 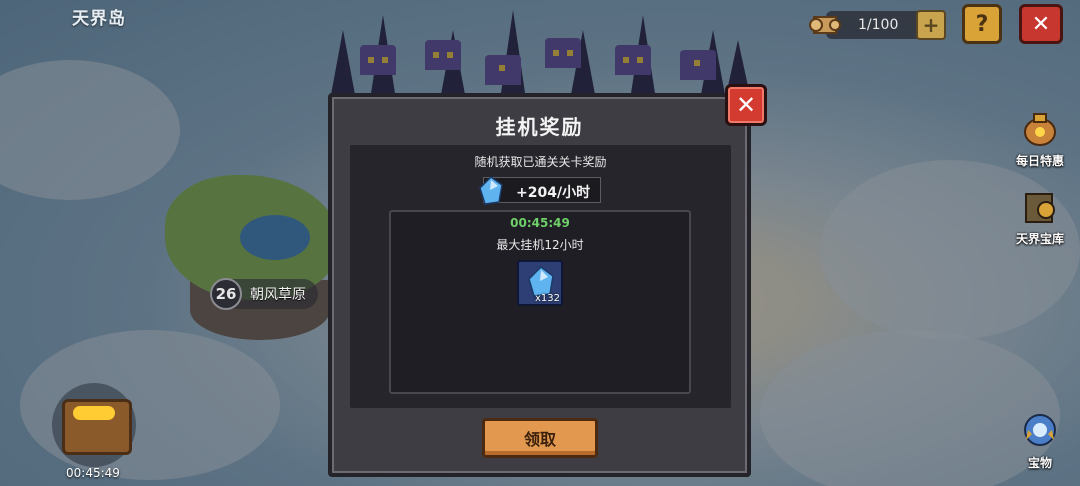 I want to click on scroll-icon, so click(x=825, y=25).